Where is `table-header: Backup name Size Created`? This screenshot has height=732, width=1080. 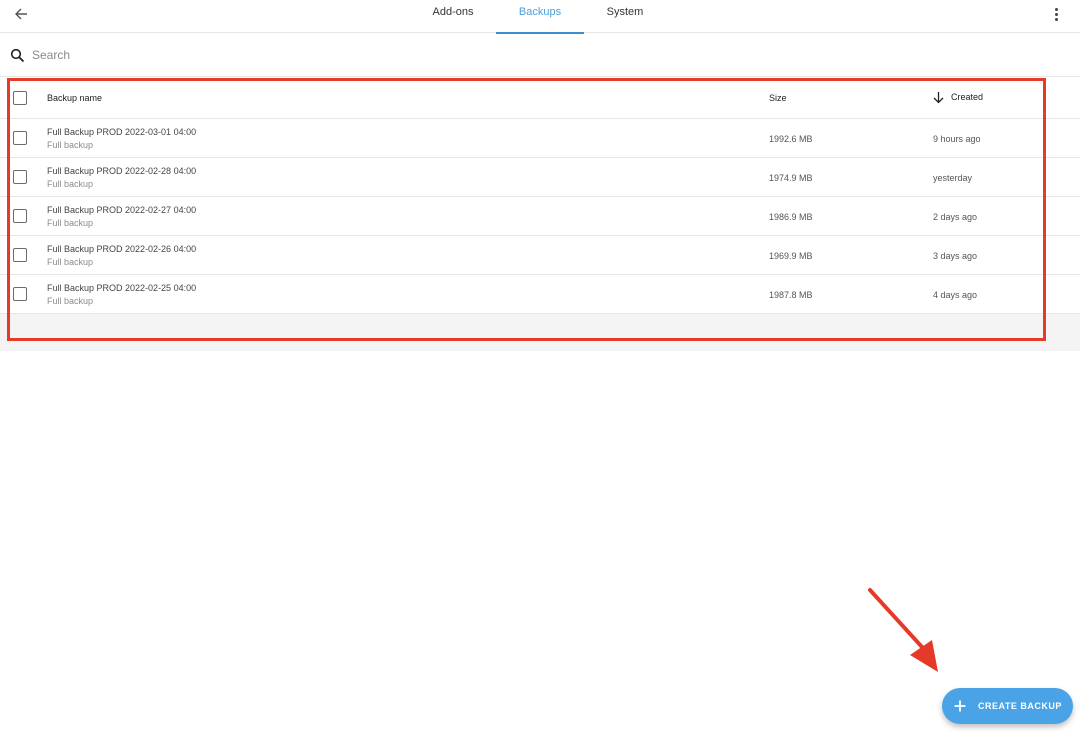 table-header: Backup name Size Created is located at coordinates (540, 98).